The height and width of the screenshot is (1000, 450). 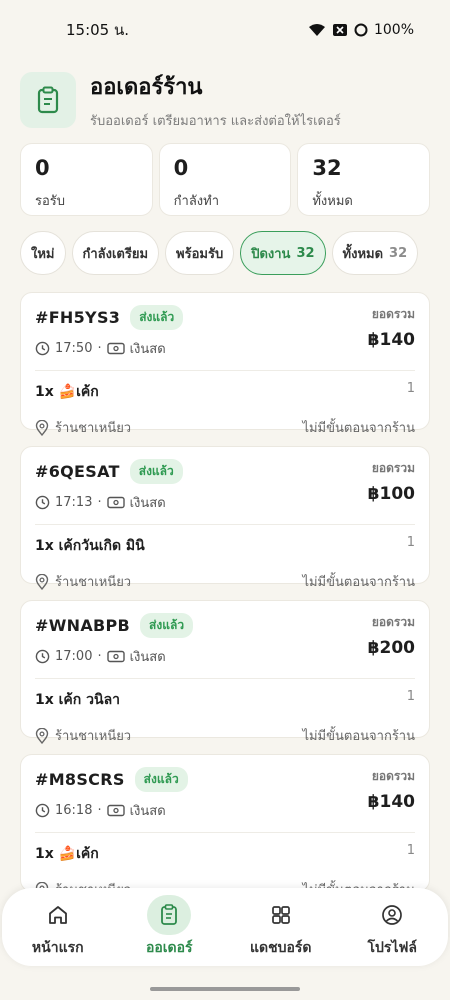 What do you see at coordinates (98, 30) in the screenshot?
I see `status-time: 15:05 น.` at bounding box center [98, 30].